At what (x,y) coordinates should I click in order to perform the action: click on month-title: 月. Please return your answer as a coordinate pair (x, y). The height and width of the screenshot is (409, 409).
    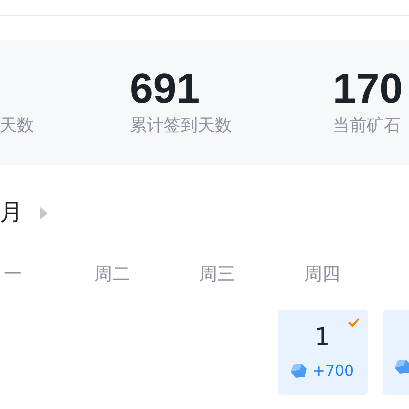
    Looking at the image, I should click on (11, 213).